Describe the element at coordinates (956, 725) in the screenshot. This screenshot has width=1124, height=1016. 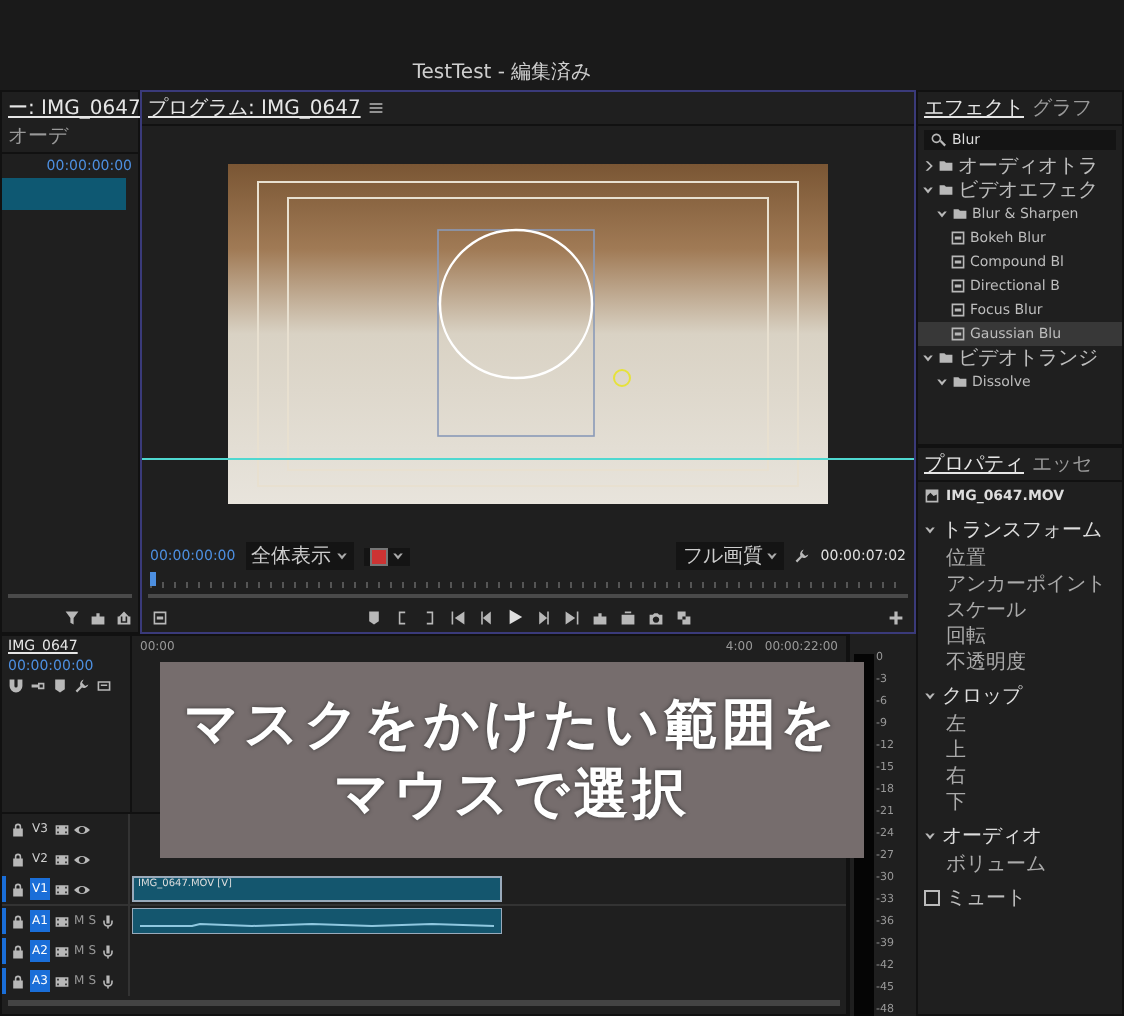
I see `property-label: 左` at that location.